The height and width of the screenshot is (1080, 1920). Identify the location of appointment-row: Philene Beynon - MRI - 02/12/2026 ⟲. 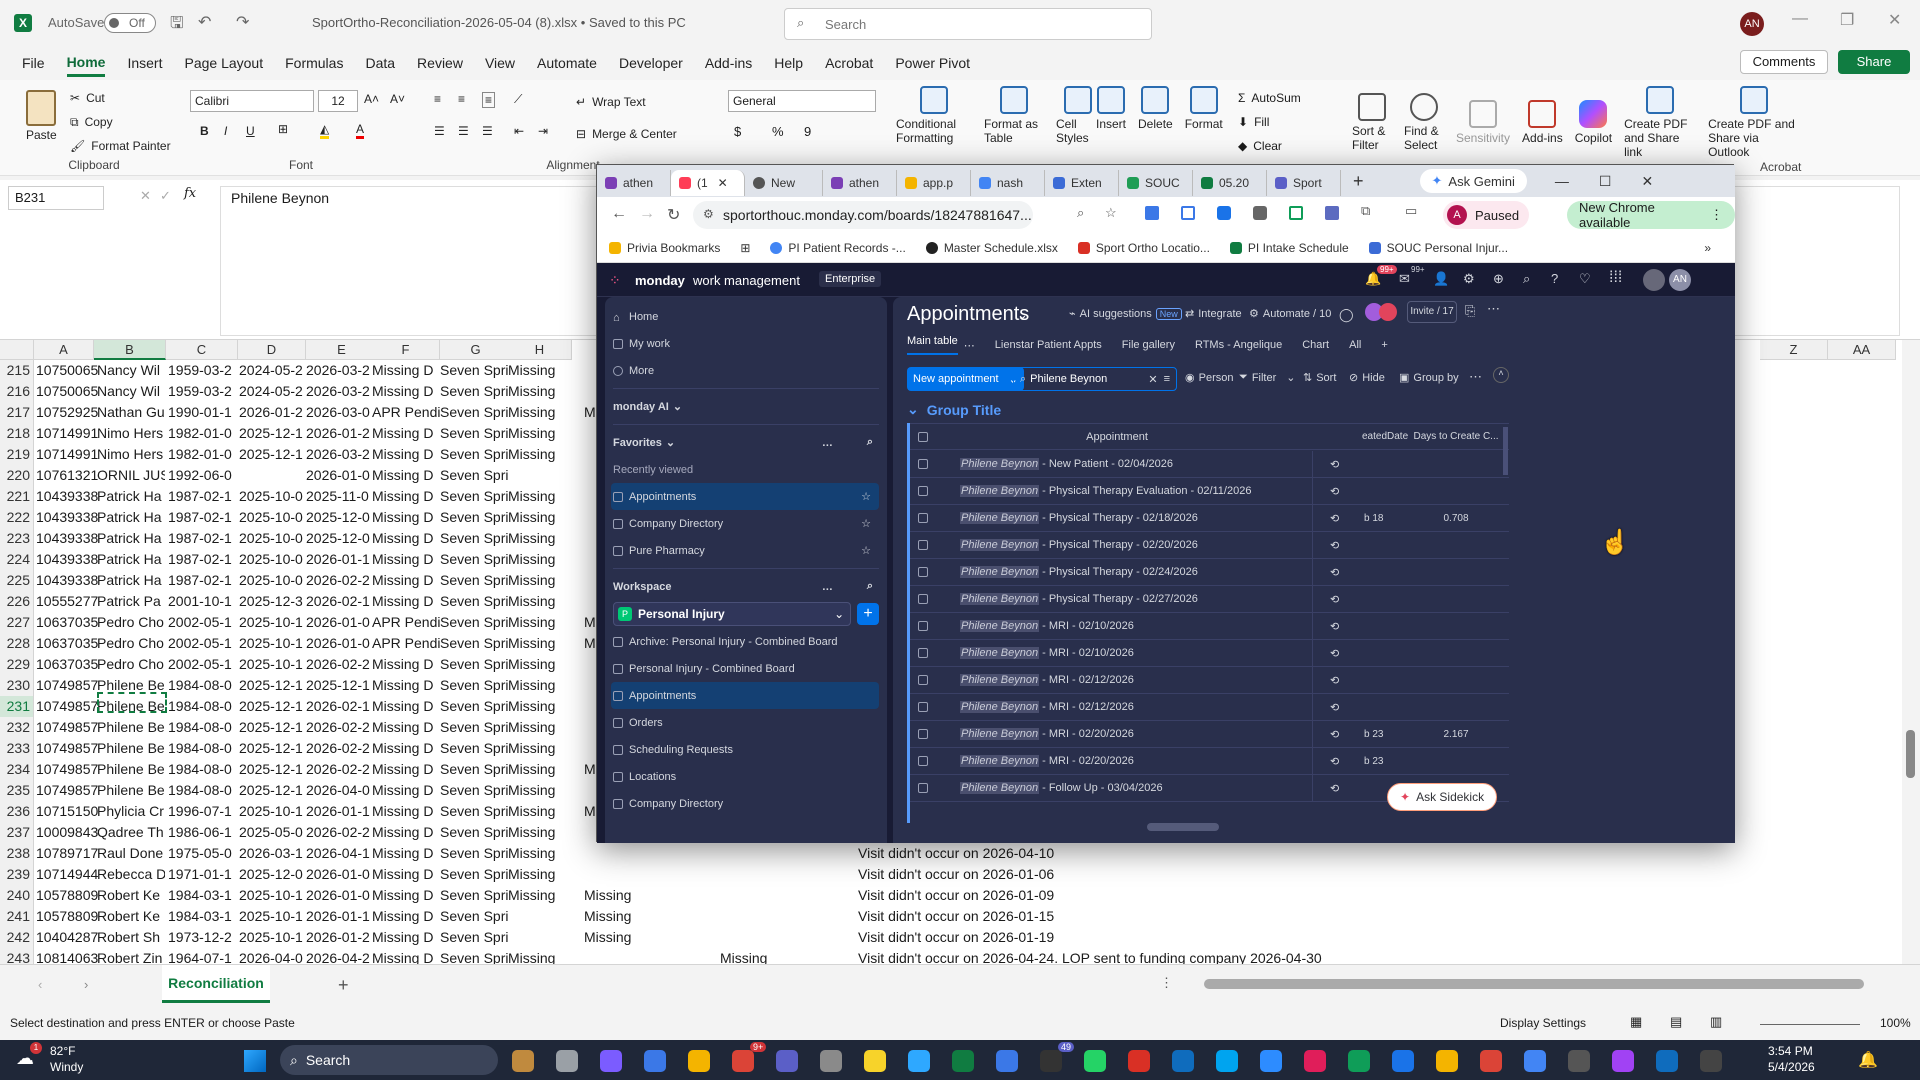
(1209, 707).